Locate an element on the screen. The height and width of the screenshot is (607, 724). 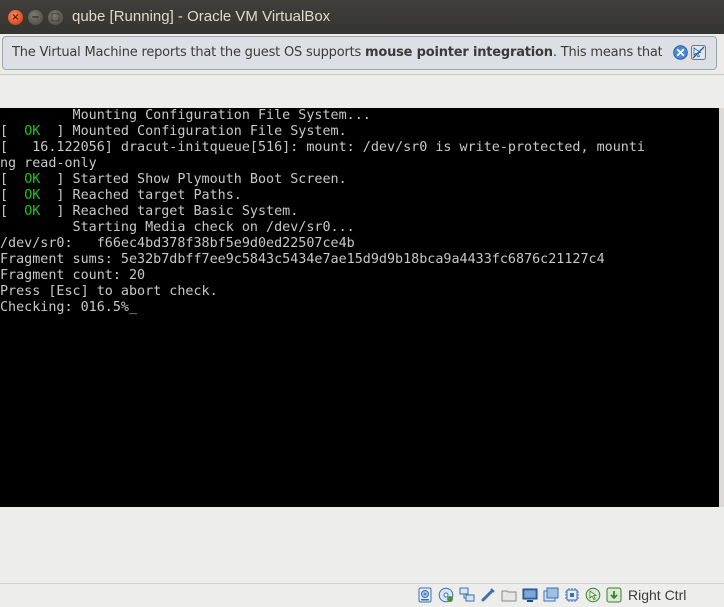
window-maximize-button: □ is located at coordinates (55, 17).